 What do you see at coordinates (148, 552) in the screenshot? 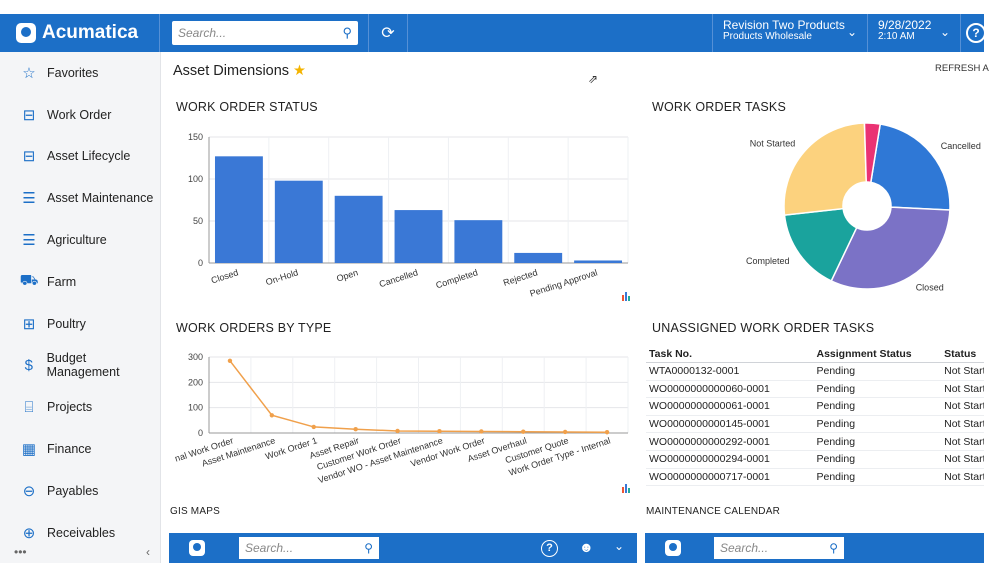
I see `collapse-sidebar-icon: ‹` at bounding box center [148, 552].